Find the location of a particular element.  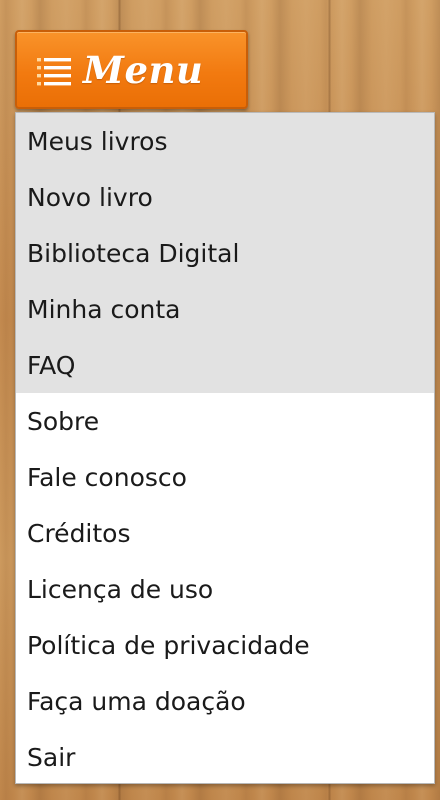

menu-button-label: Menu is located at coordinates (143, 69).